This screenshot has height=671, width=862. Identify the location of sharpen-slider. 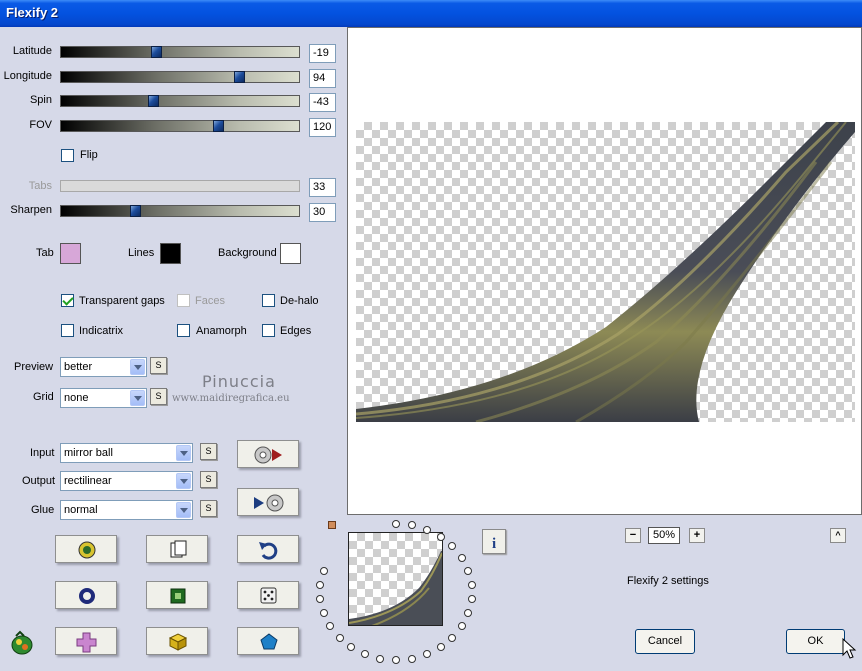
(180, 211).